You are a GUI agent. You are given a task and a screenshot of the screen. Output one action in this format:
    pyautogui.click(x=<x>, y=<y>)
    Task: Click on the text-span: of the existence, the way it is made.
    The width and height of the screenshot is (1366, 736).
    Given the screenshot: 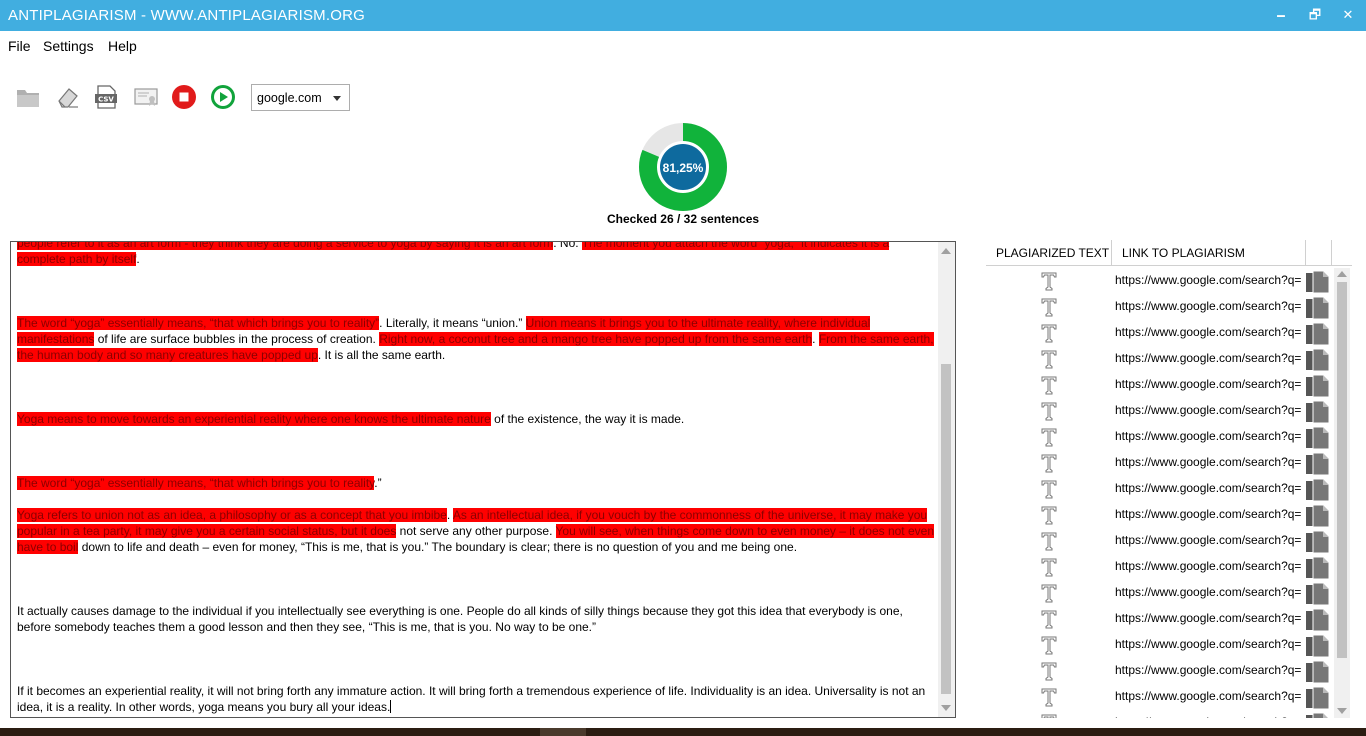 What is the action you would take?
    pyautogui.click(x=587, y=419)
    